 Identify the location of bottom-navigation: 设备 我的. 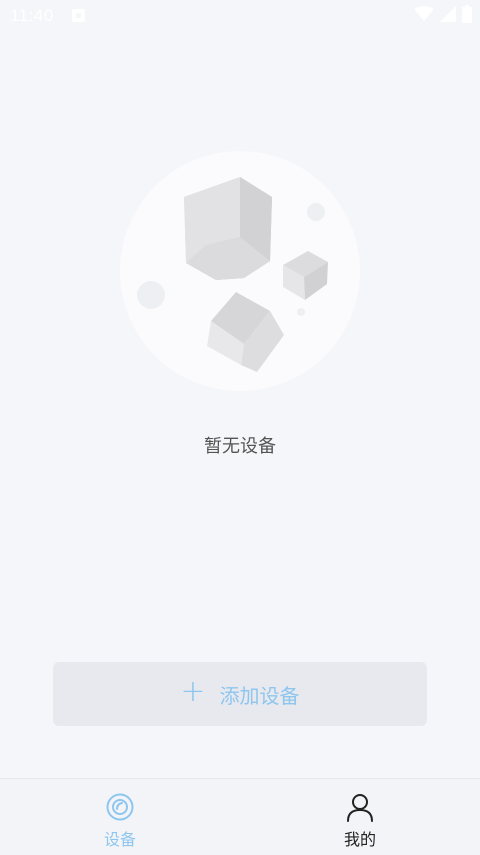
(240, 816).